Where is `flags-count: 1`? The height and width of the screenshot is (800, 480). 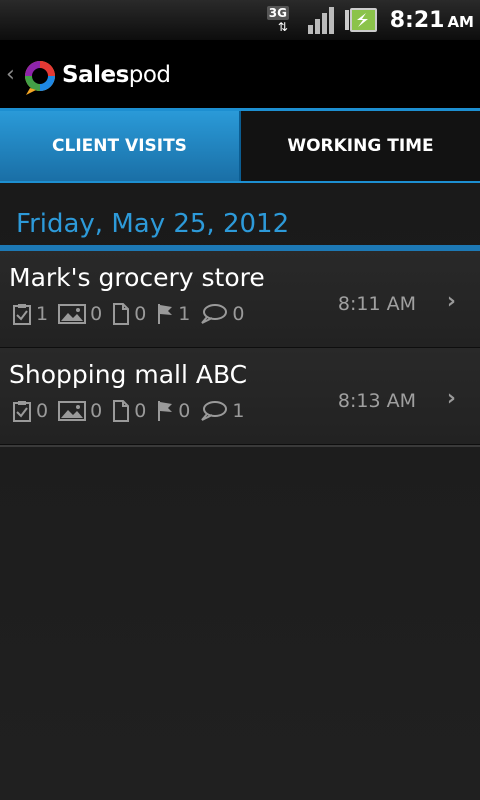 flags-count: 1 is located at coordinates (184, 314).